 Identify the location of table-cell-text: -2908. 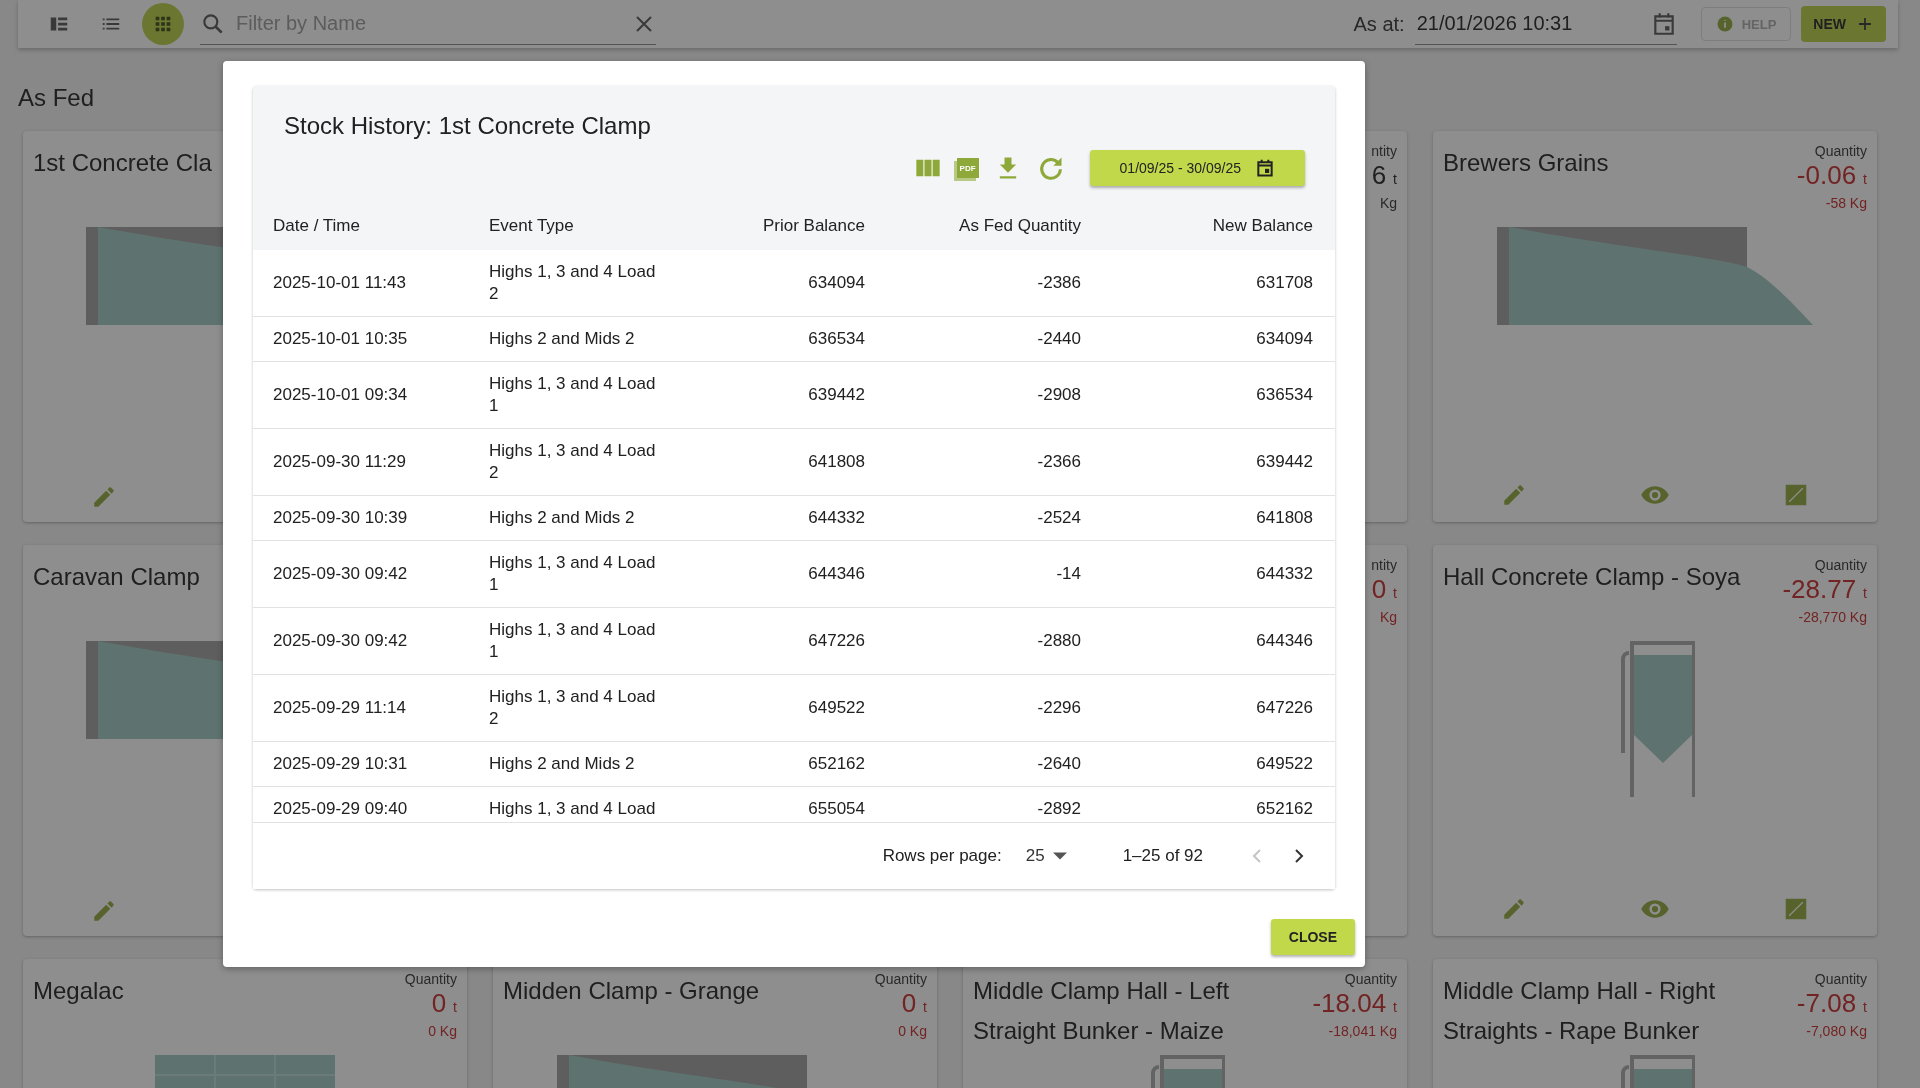
(1059, 395).